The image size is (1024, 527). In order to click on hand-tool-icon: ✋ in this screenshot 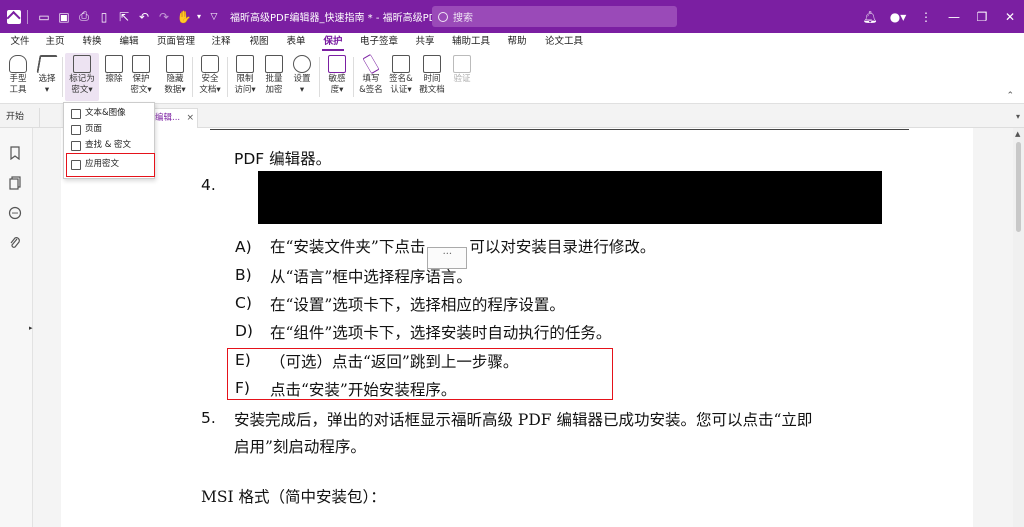, I will do `click(184, 17)`.